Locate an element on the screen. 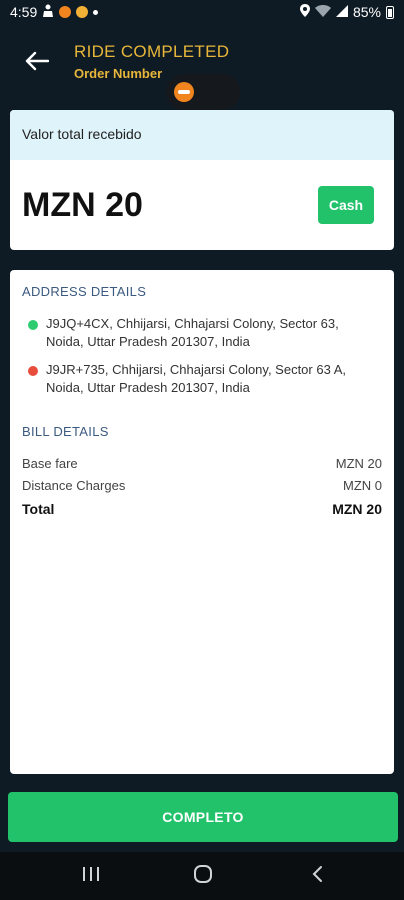 The height and width of the screenshot is (900, 404). navigation-bar is located at coordinates (202, 876).